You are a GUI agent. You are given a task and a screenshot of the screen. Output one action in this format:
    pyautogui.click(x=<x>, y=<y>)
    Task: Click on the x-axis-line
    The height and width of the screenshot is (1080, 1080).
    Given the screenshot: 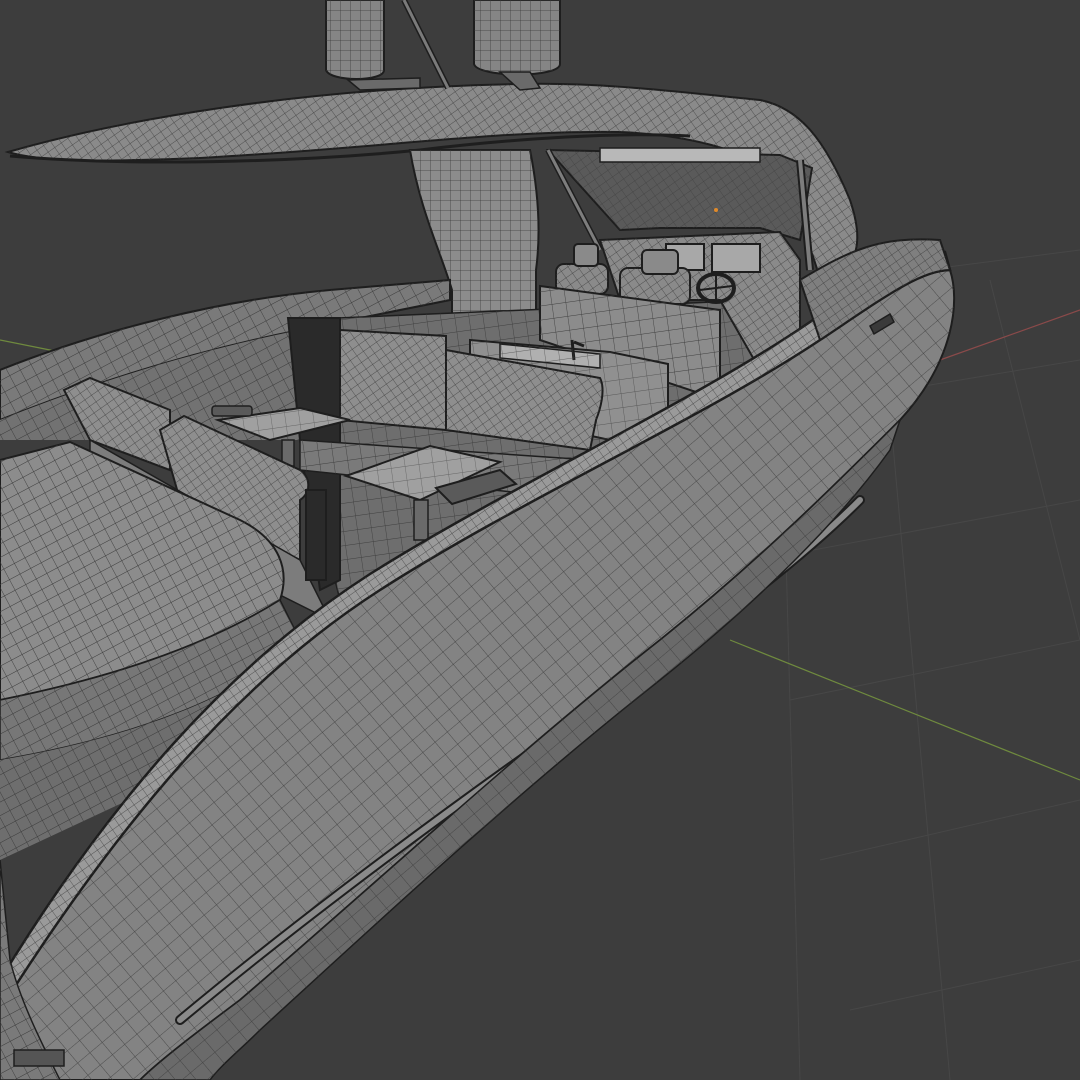 What is the action you would take?
    pyautogui.click(x=1009, y=335)
    